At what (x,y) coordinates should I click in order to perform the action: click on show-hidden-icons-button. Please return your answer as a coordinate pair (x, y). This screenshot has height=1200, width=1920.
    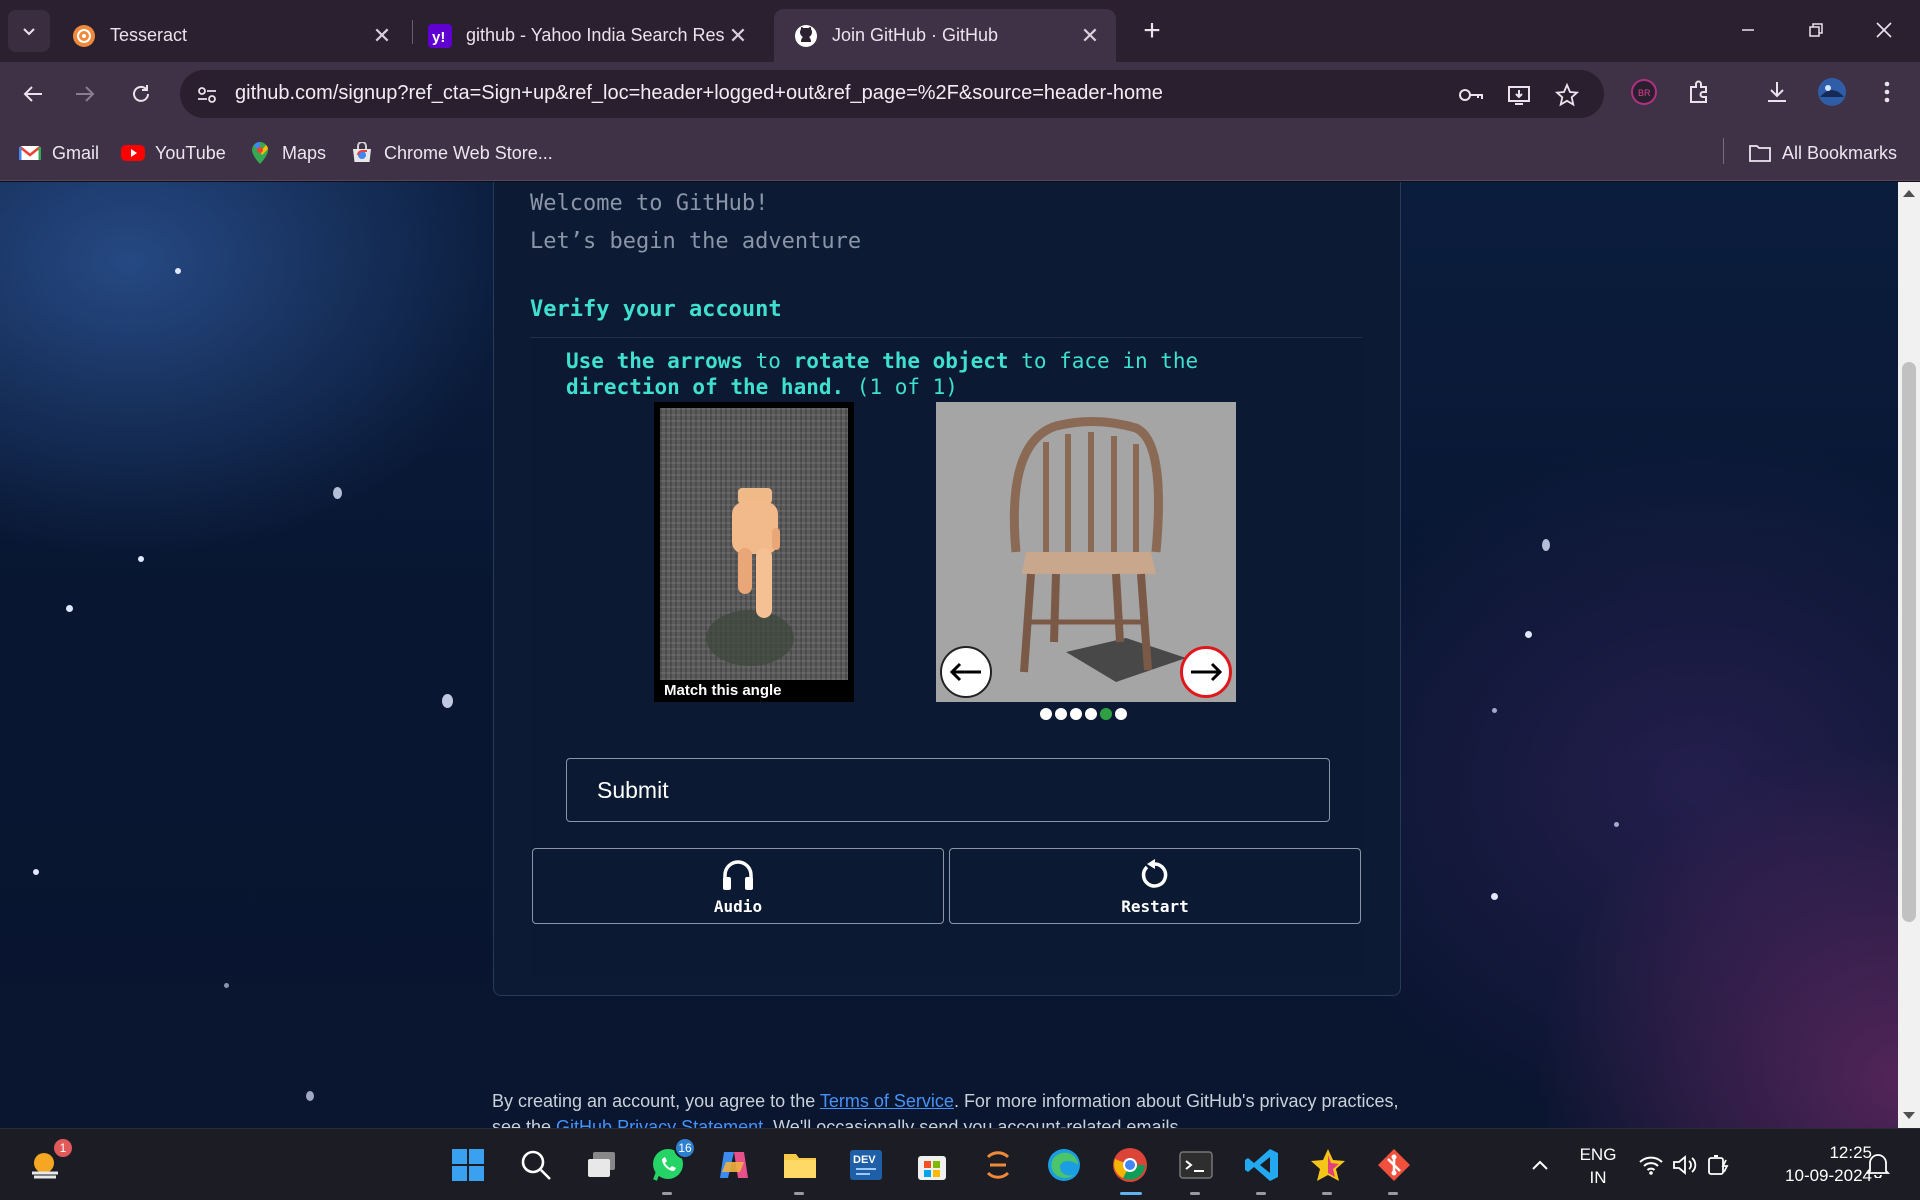
    Looking at the image, I should click on (1540, 1165).